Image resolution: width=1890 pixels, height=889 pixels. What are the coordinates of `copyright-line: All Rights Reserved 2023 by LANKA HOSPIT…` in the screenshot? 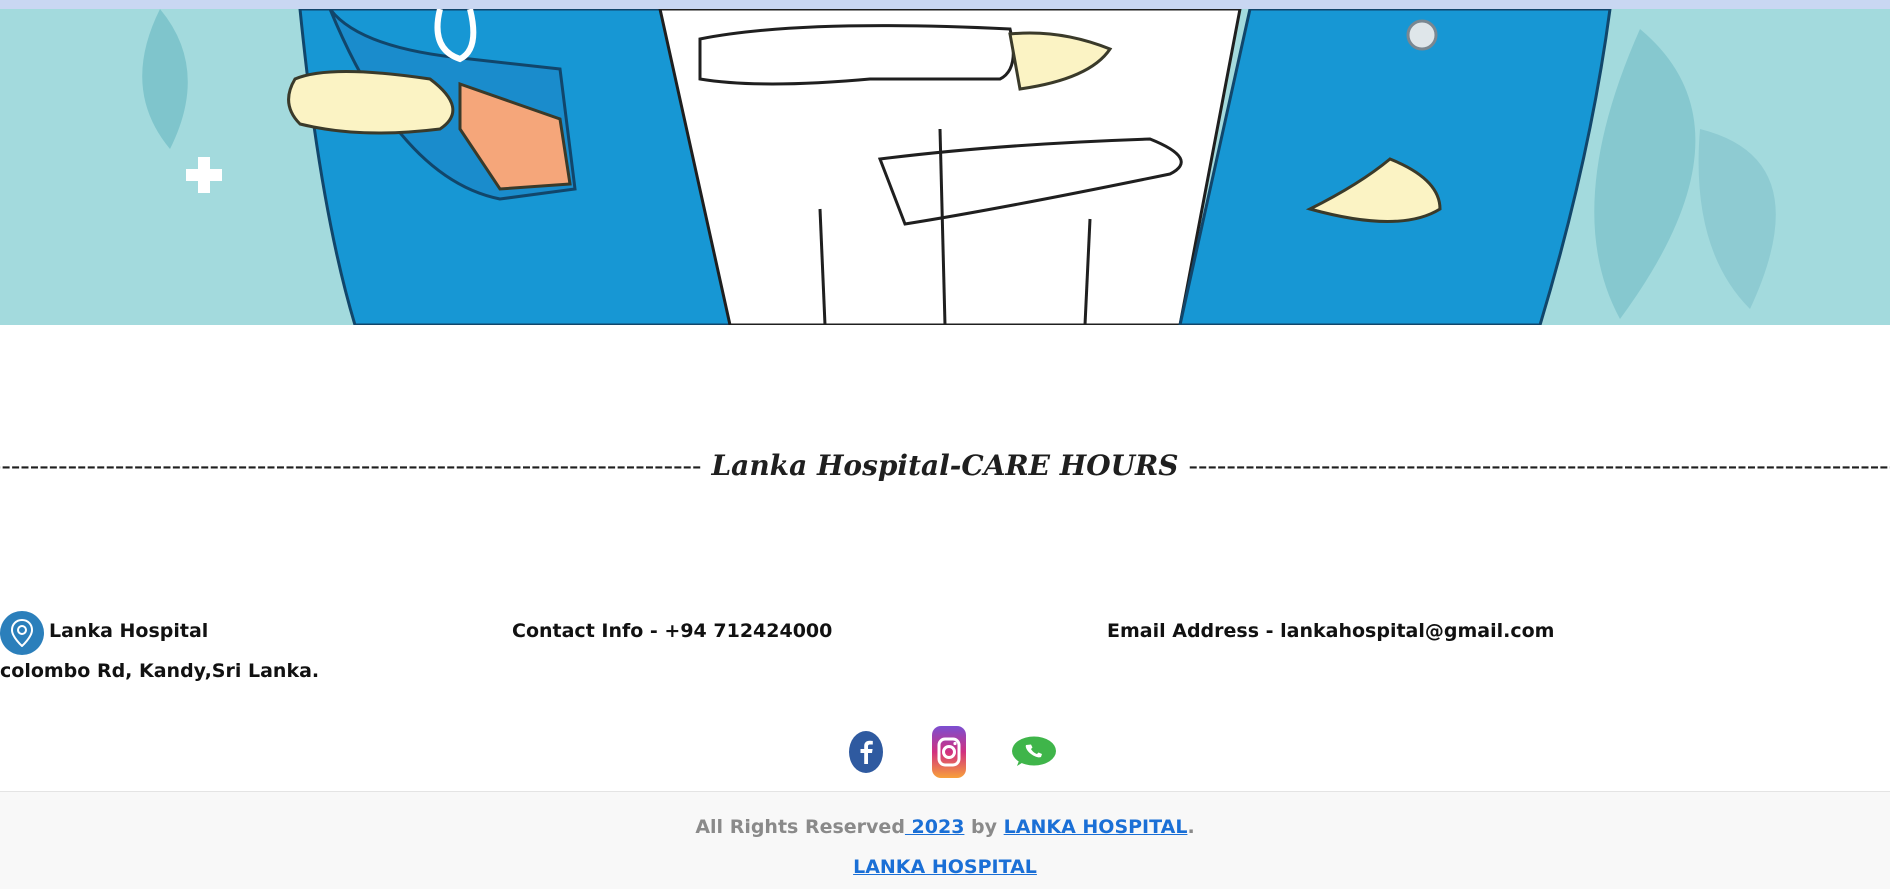 It's located at (945, 827).